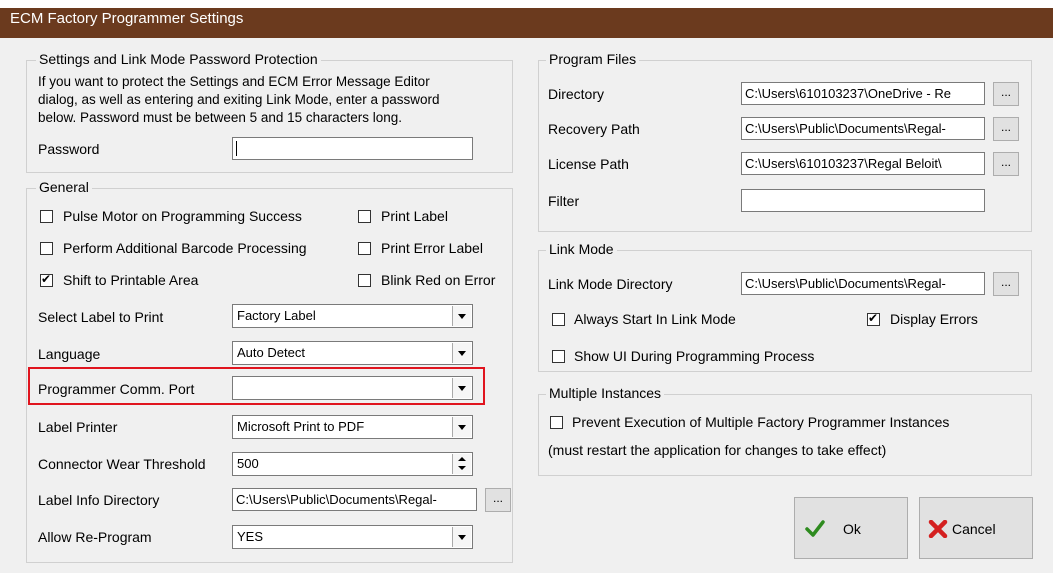 This screenshot has width=1053, height=573. What do you see at coordinates (438, 280) in the screenshot?
I see `blink-red-label: Blink Red on Error` at bounding box center [438, 280].